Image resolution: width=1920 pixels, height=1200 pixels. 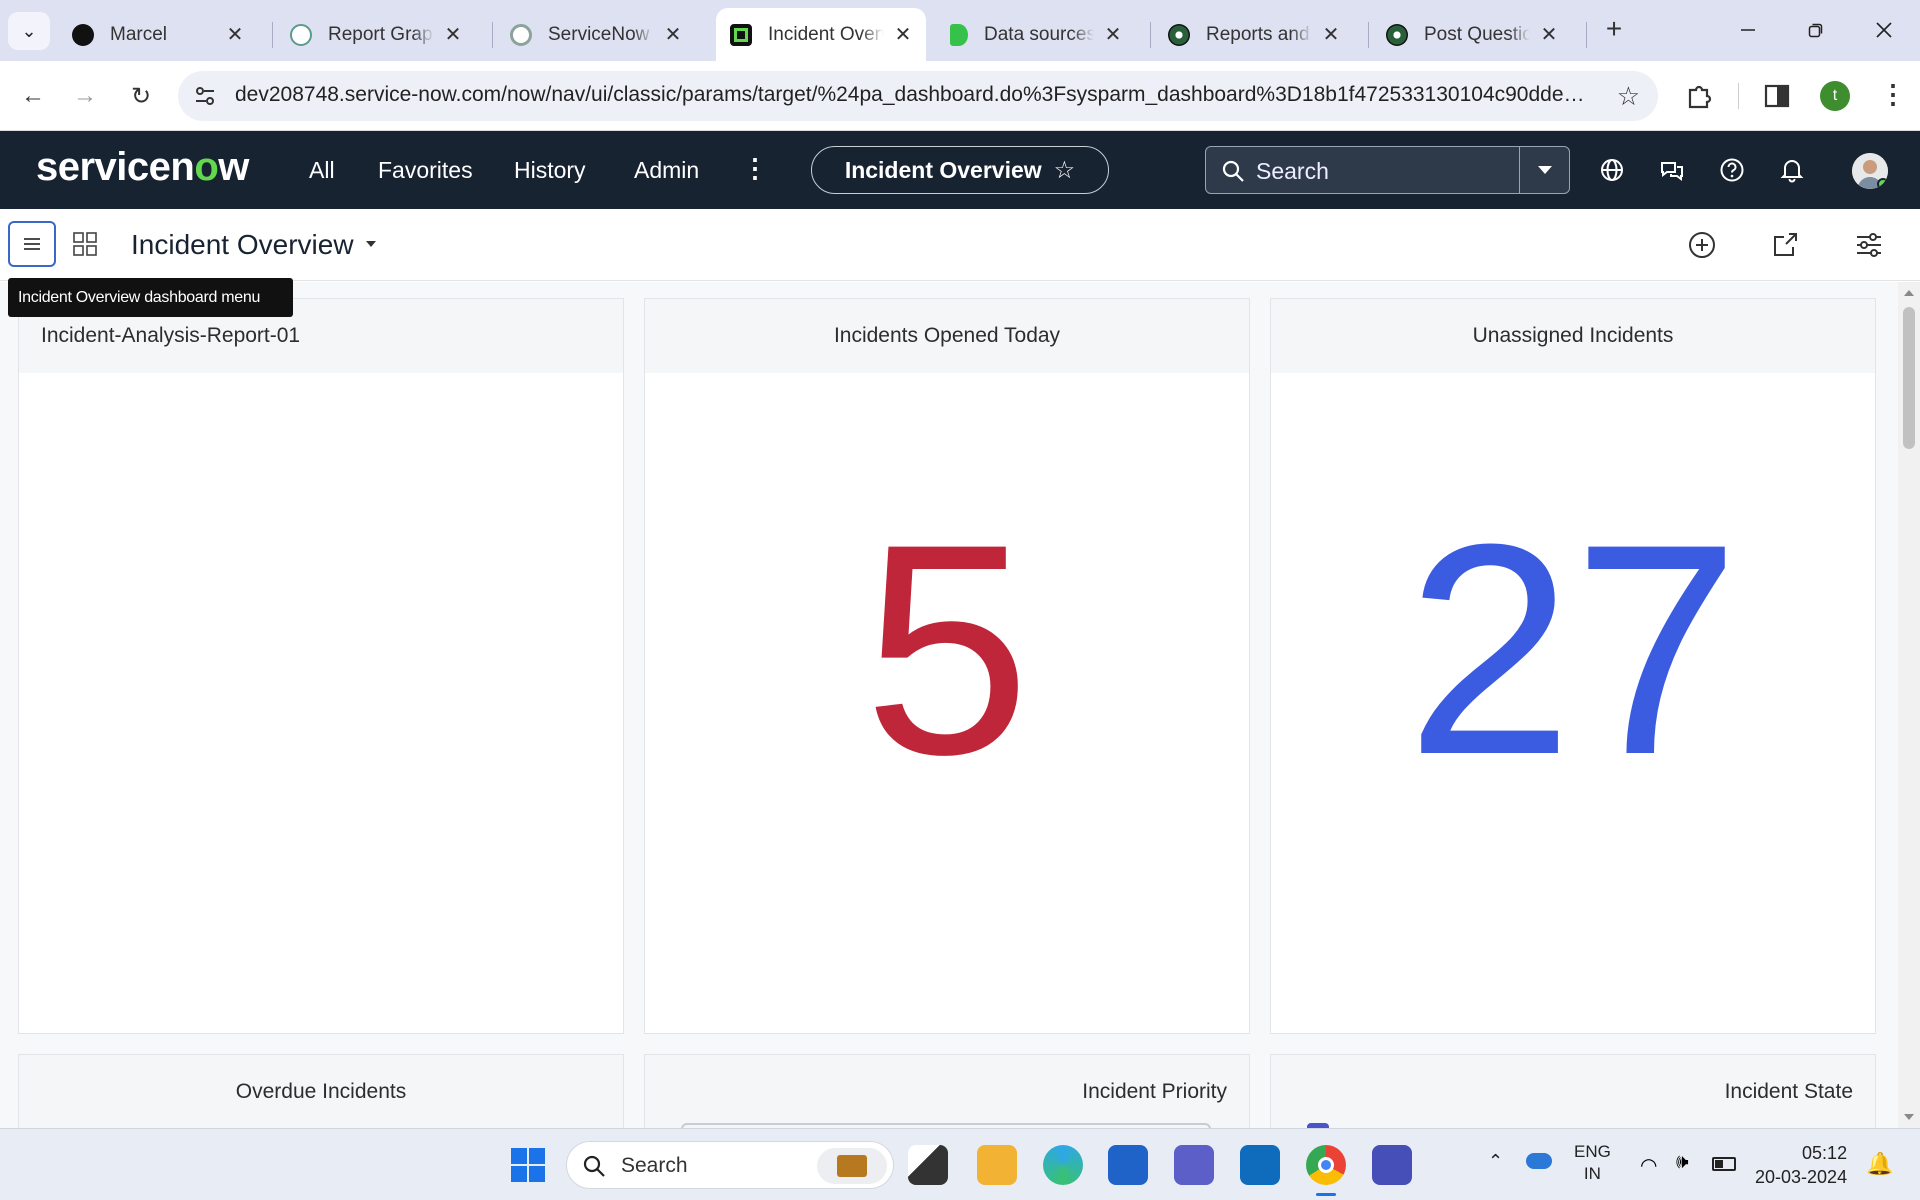 I want to click on edge-icon, so click(x=1063, y=1165).